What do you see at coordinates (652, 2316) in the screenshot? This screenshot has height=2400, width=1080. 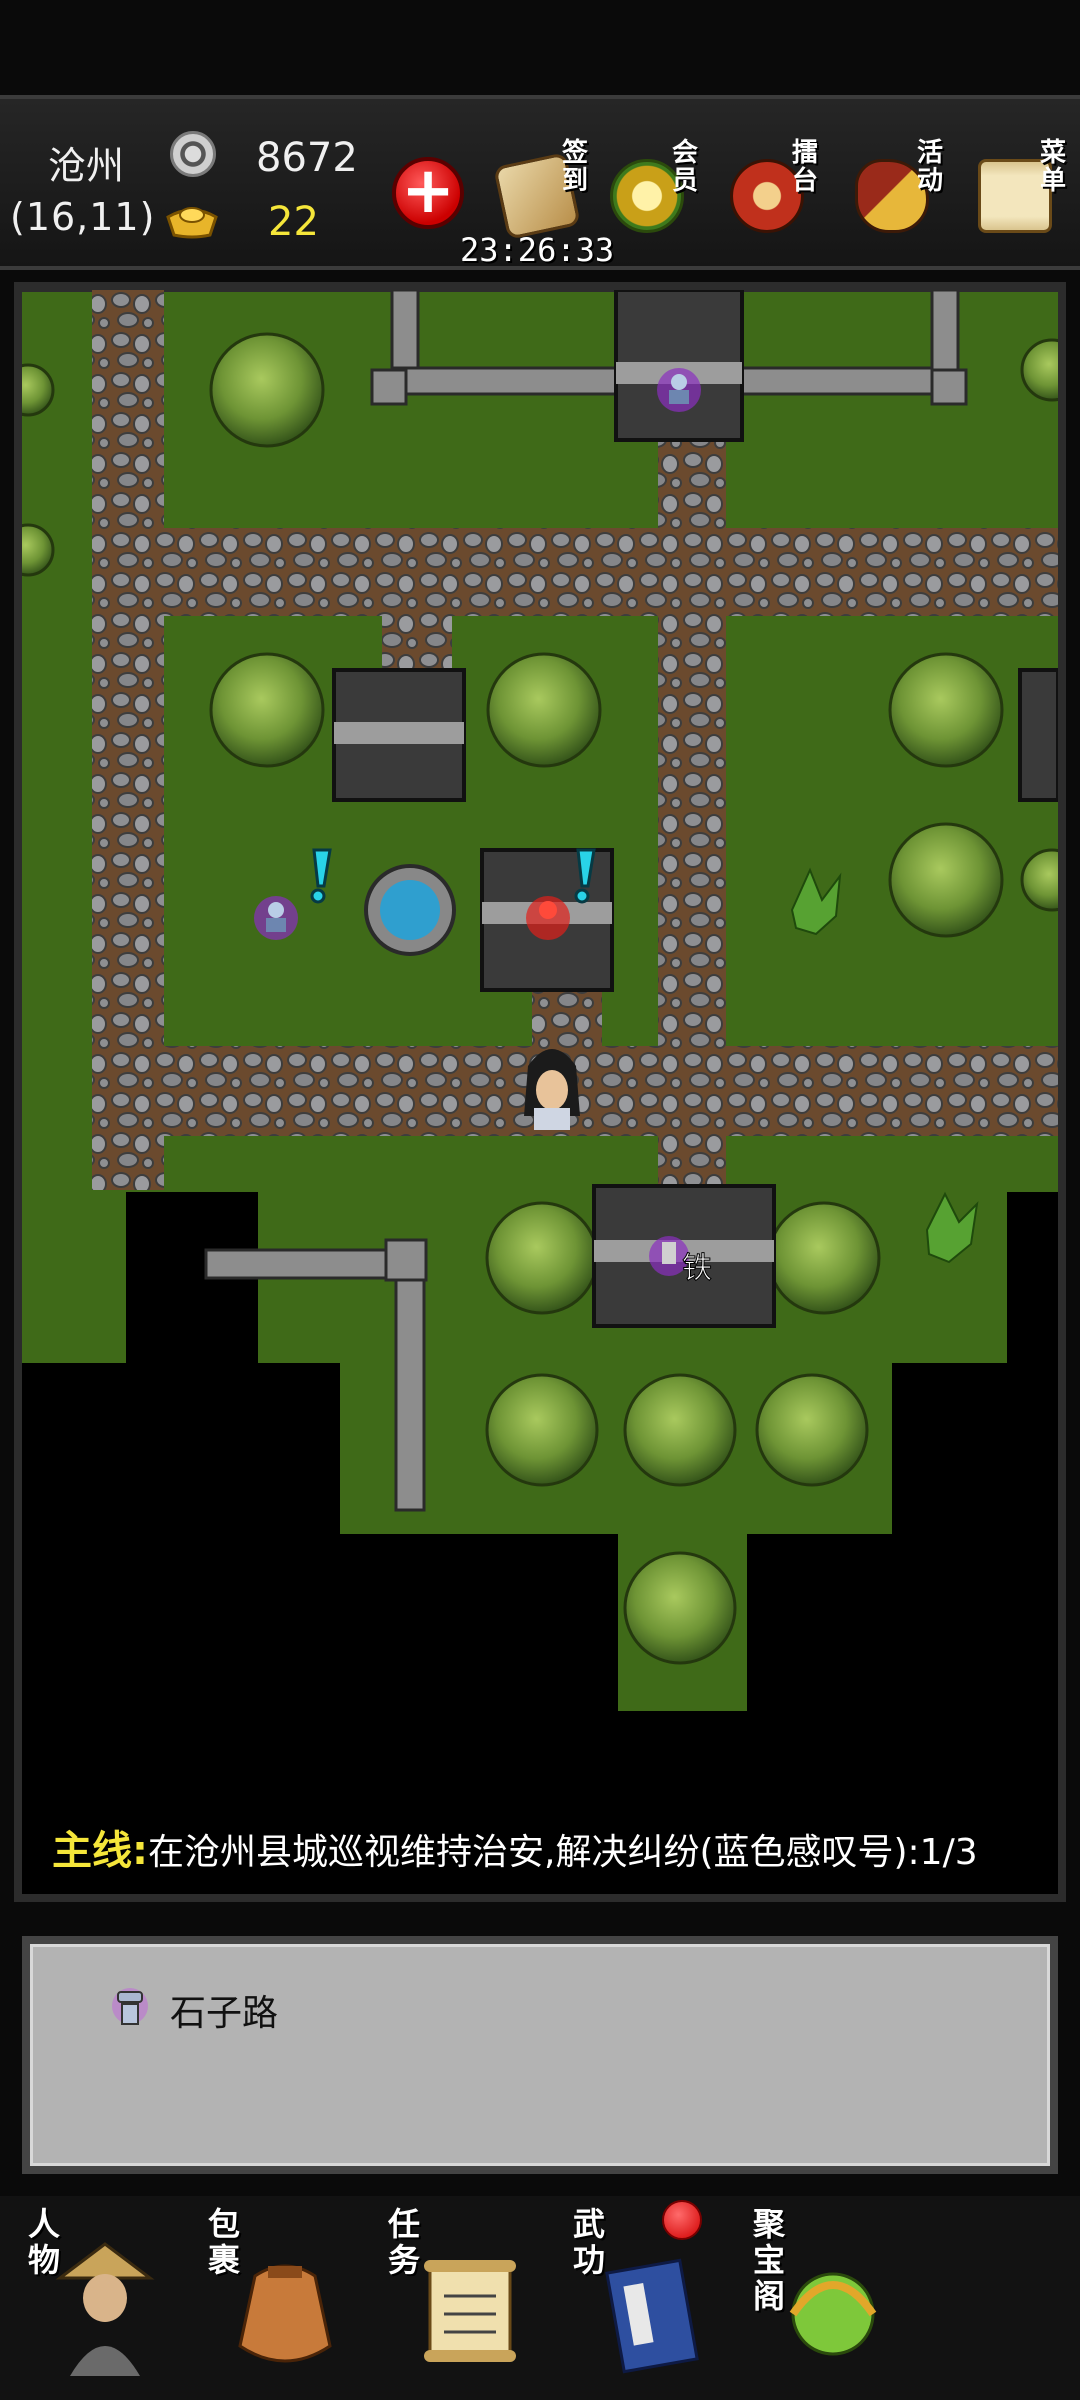 I see `martial-book-icon` at bounding box center [652, 2316].